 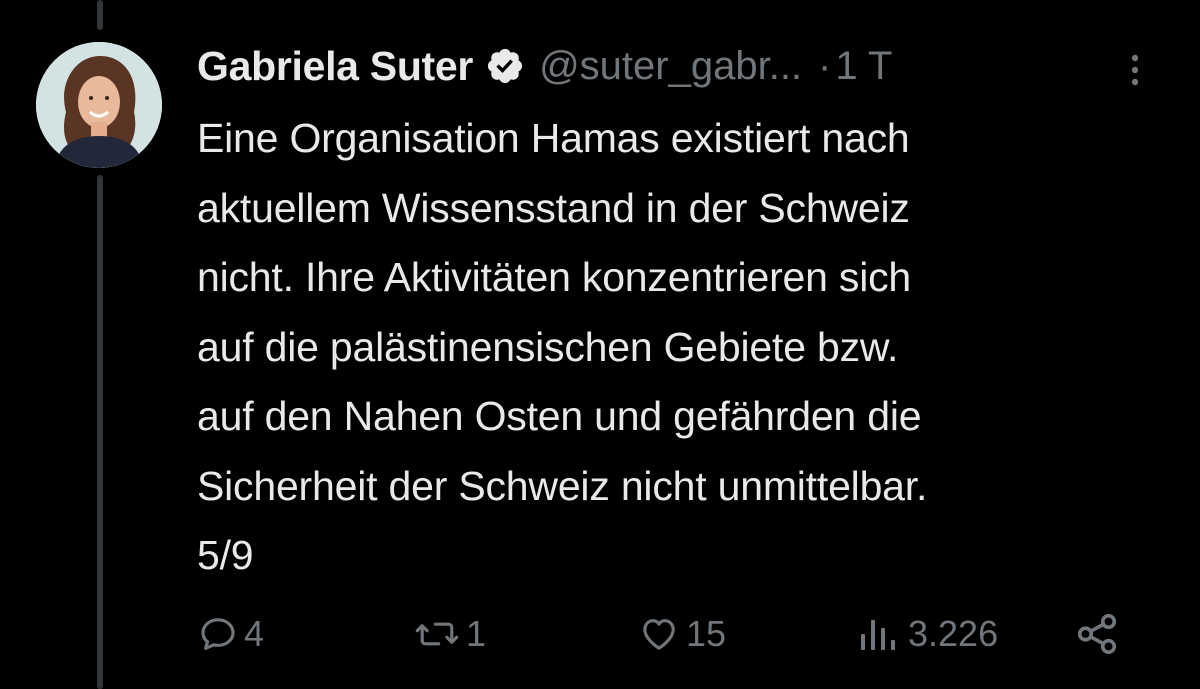 What do you see at coordinates (100, 432) in the screenshot?
I see `thread-line-bottom` at bounding box center [100, 432].